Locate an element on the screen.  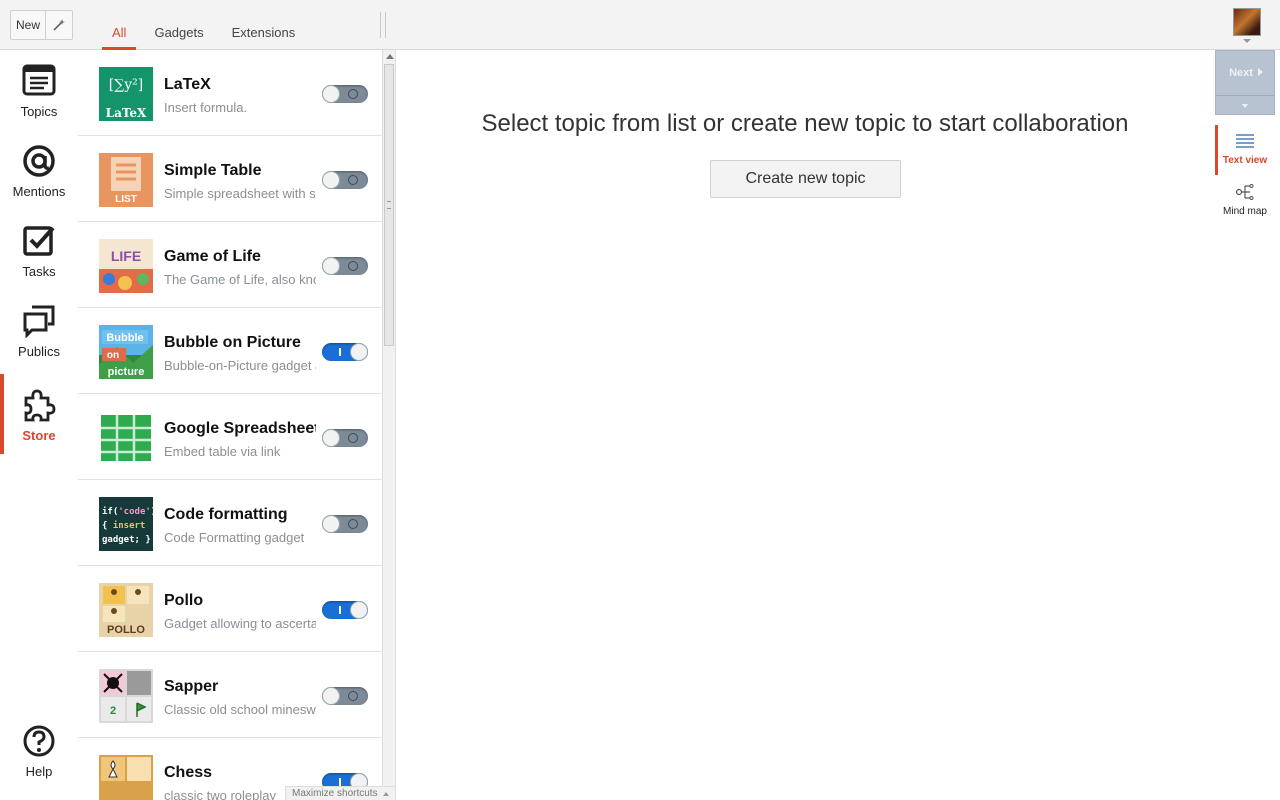
svg-text: LIFE is located at coordinates (126, 256).